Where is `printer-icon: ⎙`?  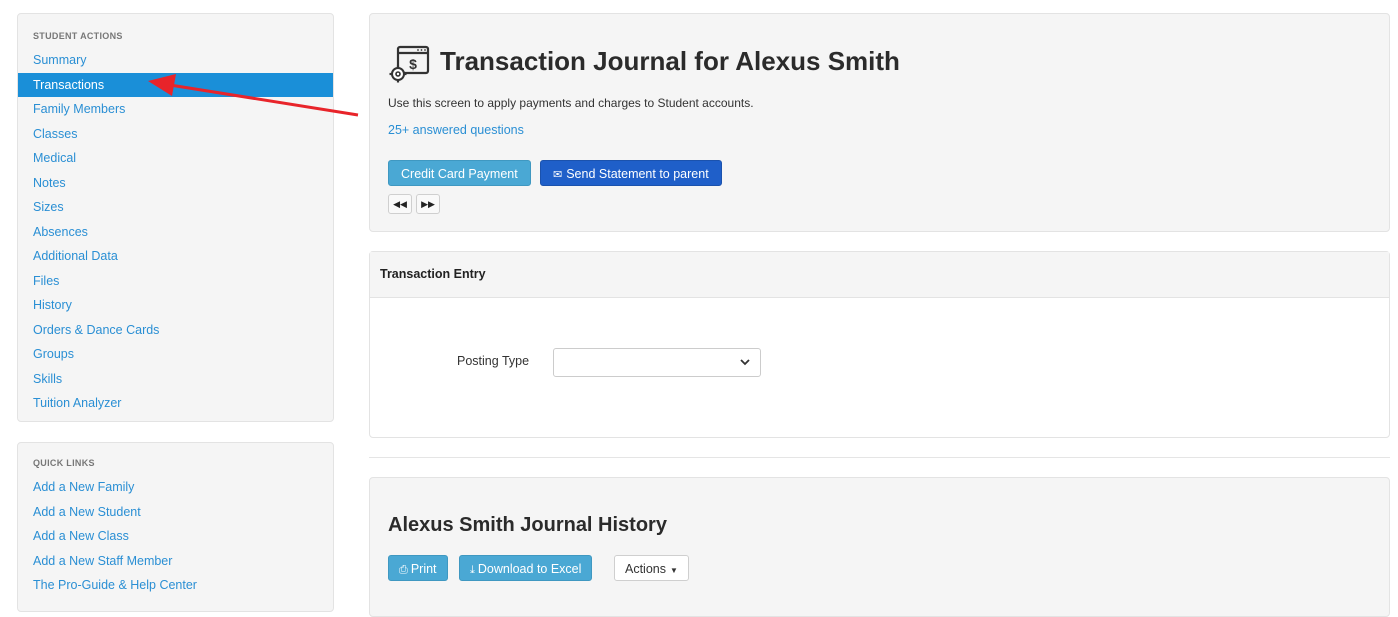
printer-icon: ⎙ is located at coordinates (403, 570).